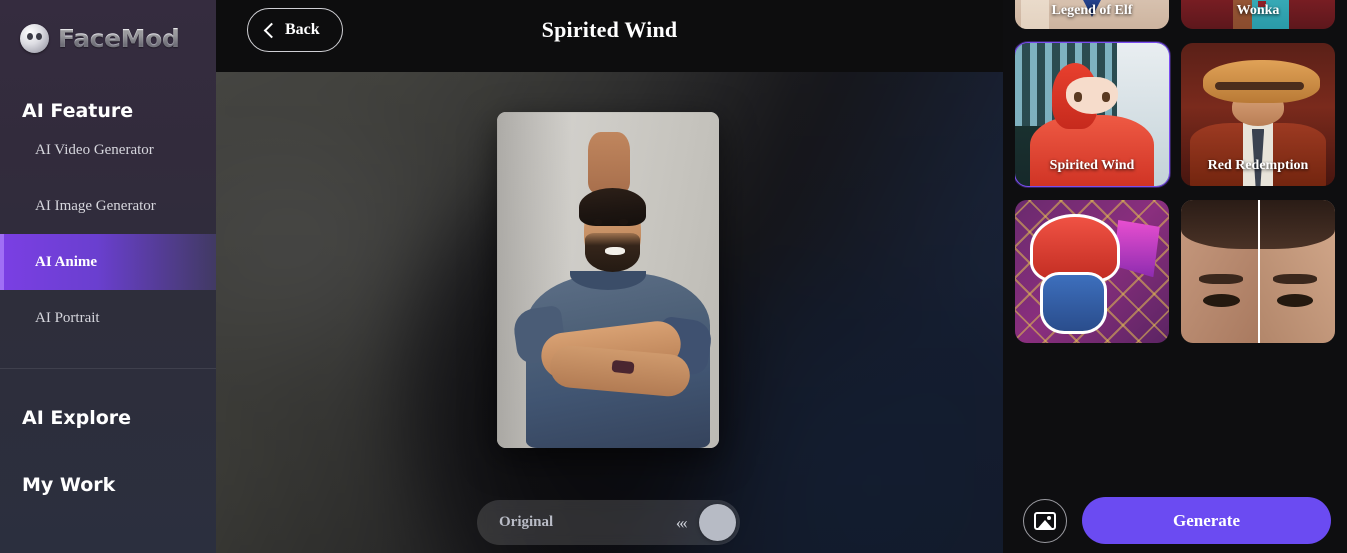 The height and width of the screenshot is (553, 1347). I want to click on topbar: Back Spirited Wind, so click(609, 36).